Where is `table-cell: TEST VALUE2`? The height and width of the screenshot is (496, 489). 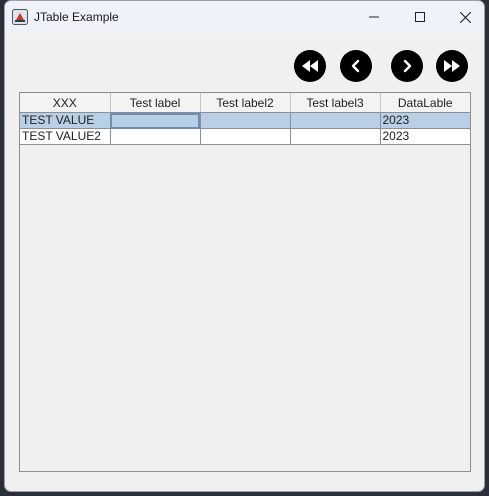
table-cell: TEST VALUE2 is located at coordinates (65, 136).